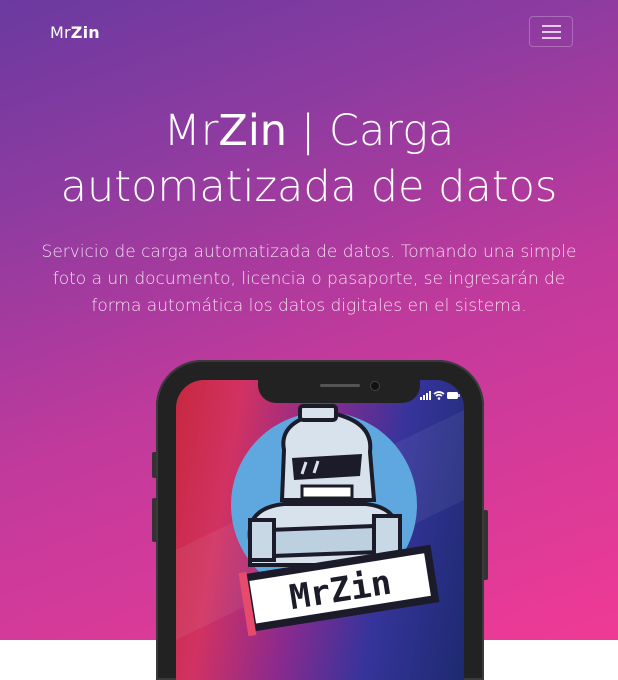  What do you see at coordinates (391, 131) in the screenshot?
I see `title-line1-rest: Carga` at bounding box center [391, 131].